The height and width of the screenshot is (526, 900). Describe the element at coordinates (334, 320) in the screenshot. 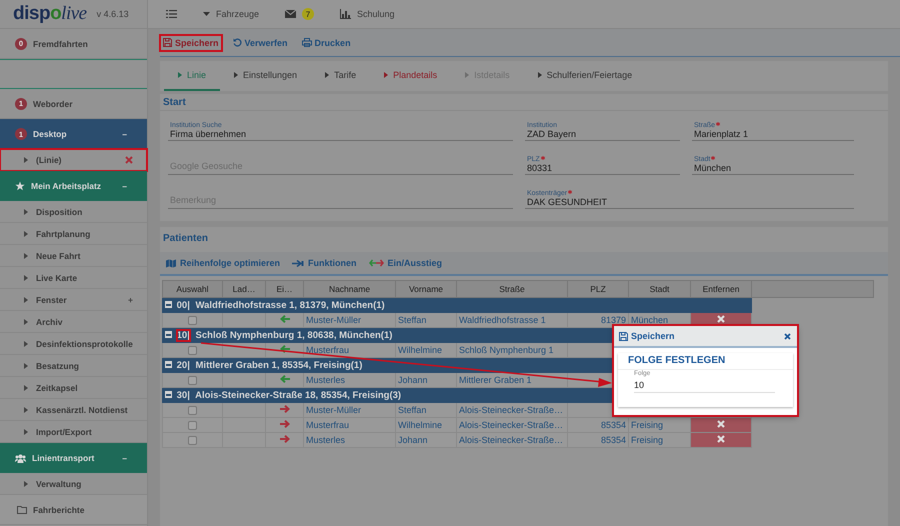

I see `table-cell: Muster-Müller` at that location.